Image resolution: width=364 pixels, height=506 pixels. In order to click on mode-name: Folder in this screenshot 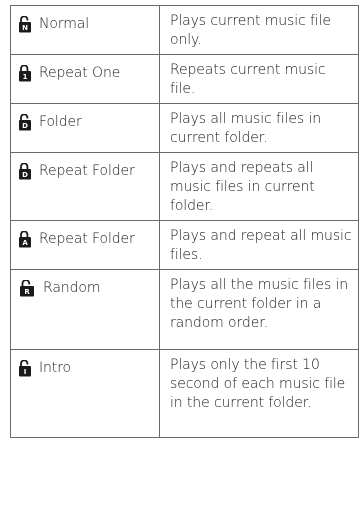, I will do `click(60, 122)`.